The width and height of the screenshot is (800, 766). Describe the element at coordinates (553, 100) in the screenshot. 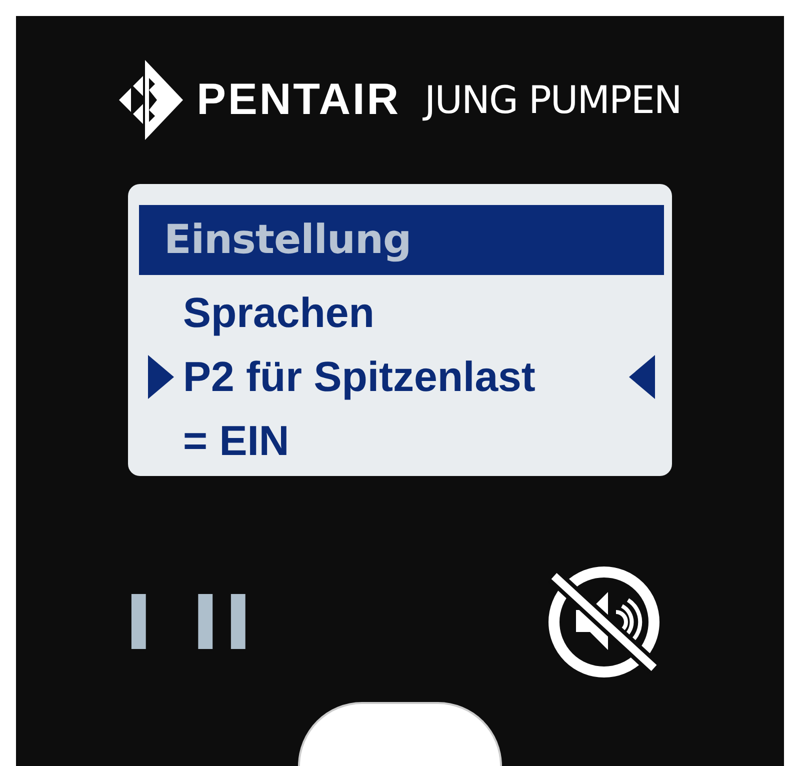

I see `brand-subname: JUNG PUMPEN` at that location.